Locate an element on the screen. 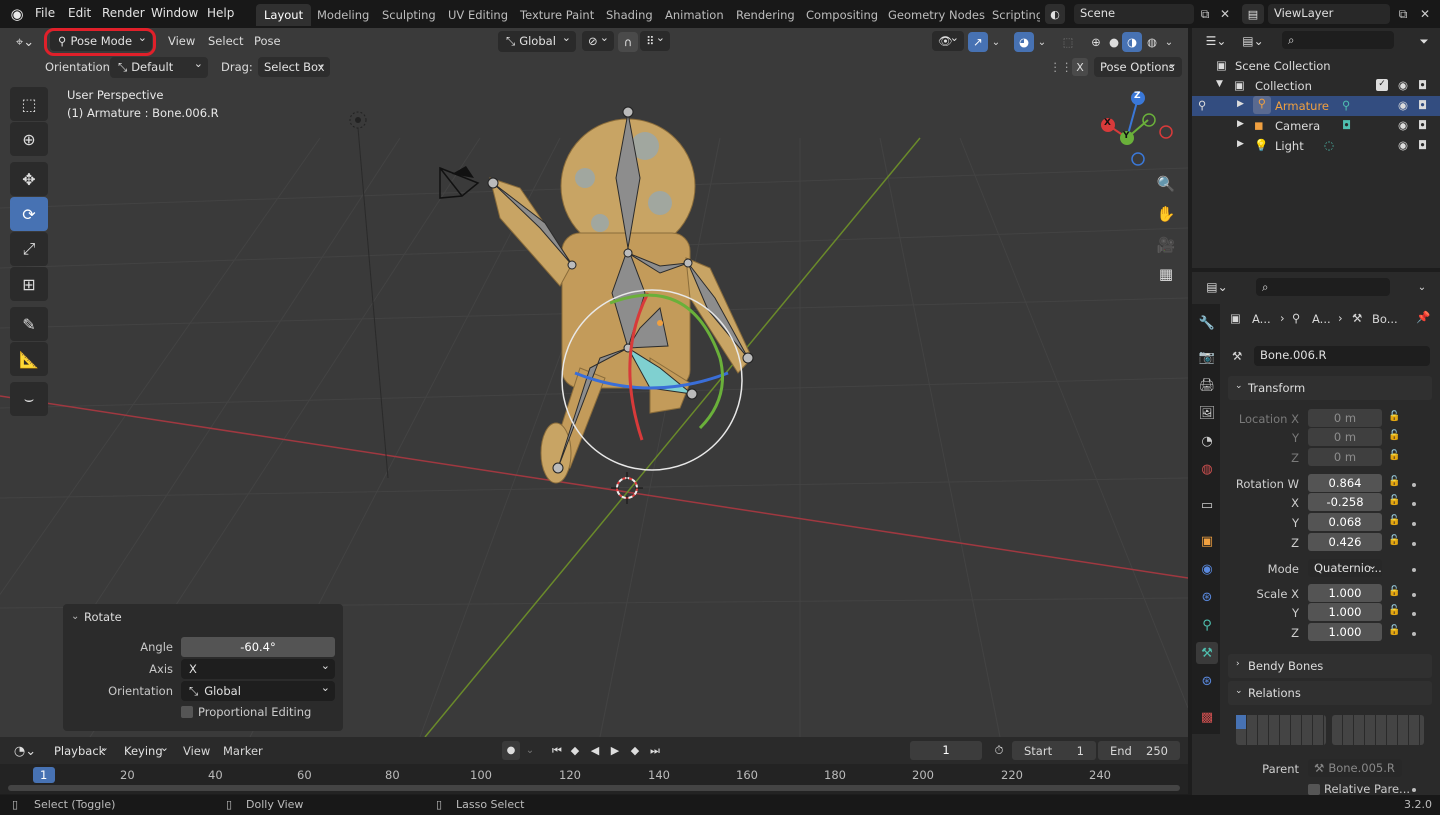 This screenshot has height=815, width=1440. new-scene-icon: ⧉ is located at coordinates (1205, 14).